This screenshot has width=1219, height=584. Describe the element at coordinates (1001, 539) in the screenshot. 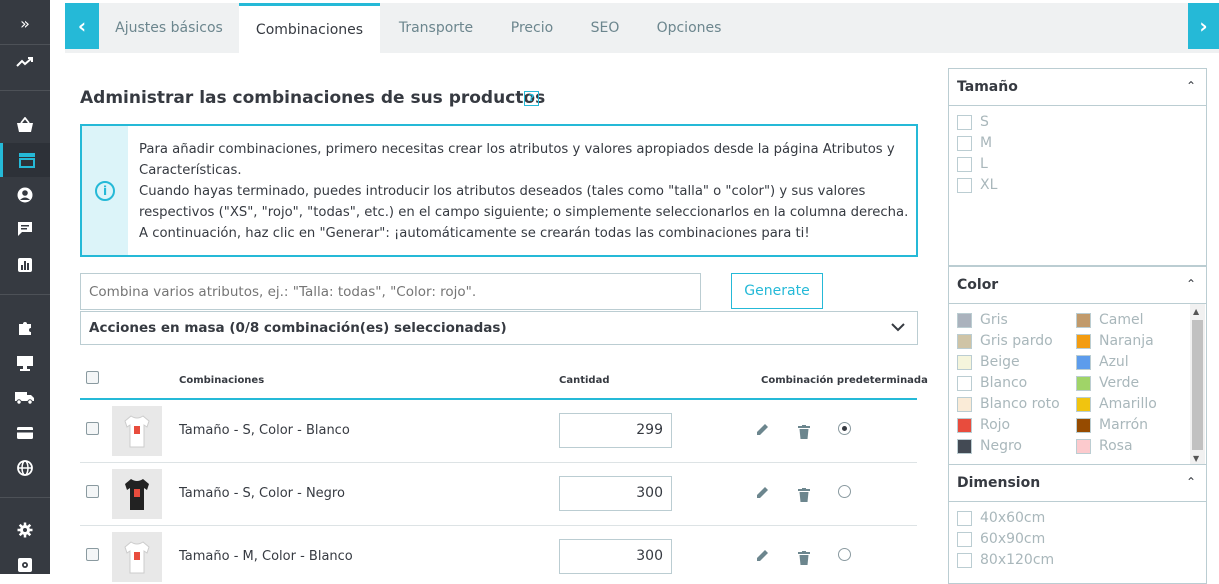

I see `attribute-checkbox-60x90: 60x90cm` at that location.